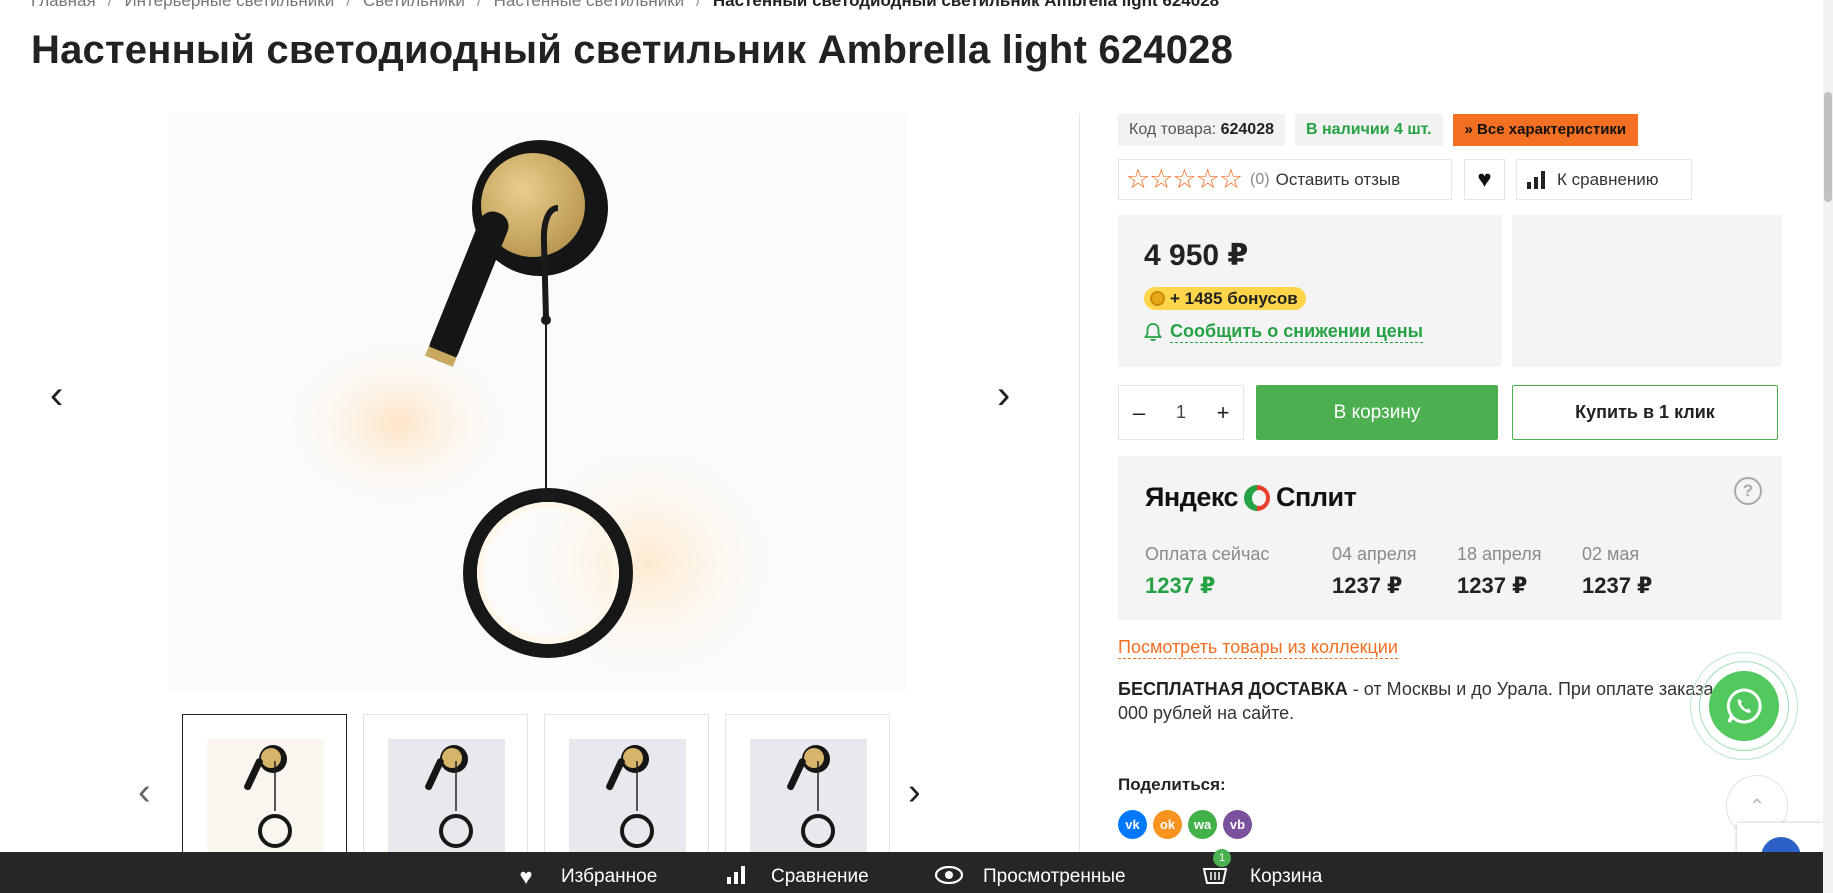 The height and width of the screenshot is (893, 1833). Describe the element at coordinates (1552, 129) in the screenshot. I see `all-specs-label: Все характеристики` at that location.